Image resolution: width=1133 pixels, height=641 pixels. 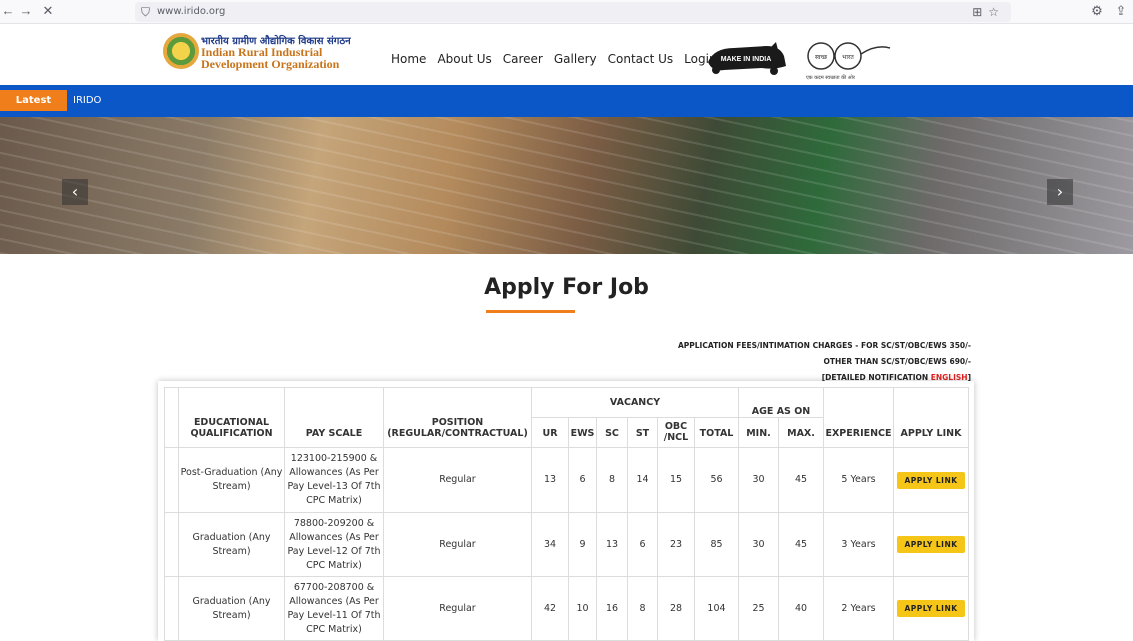 What do you see at coordinates (642, 544) in the screenshot?
I see `cell-st: 6` at bounding box center [642, 544].